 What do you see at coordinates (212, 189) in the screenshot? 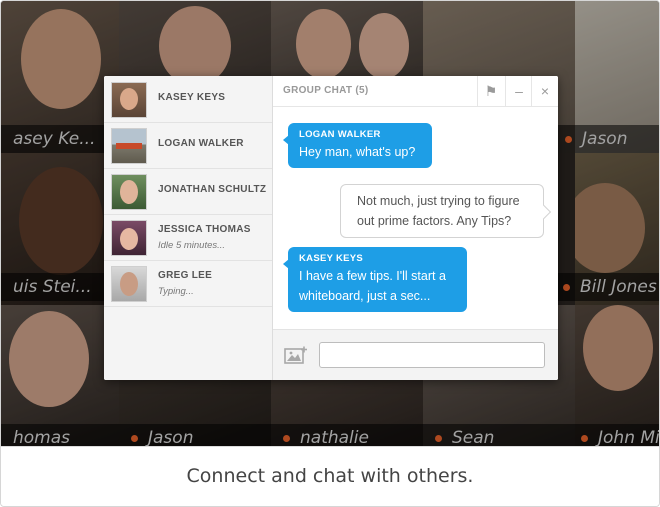
I see `roster-name: JONATHAN SCHULTZ` at bounding box center [212, 189].